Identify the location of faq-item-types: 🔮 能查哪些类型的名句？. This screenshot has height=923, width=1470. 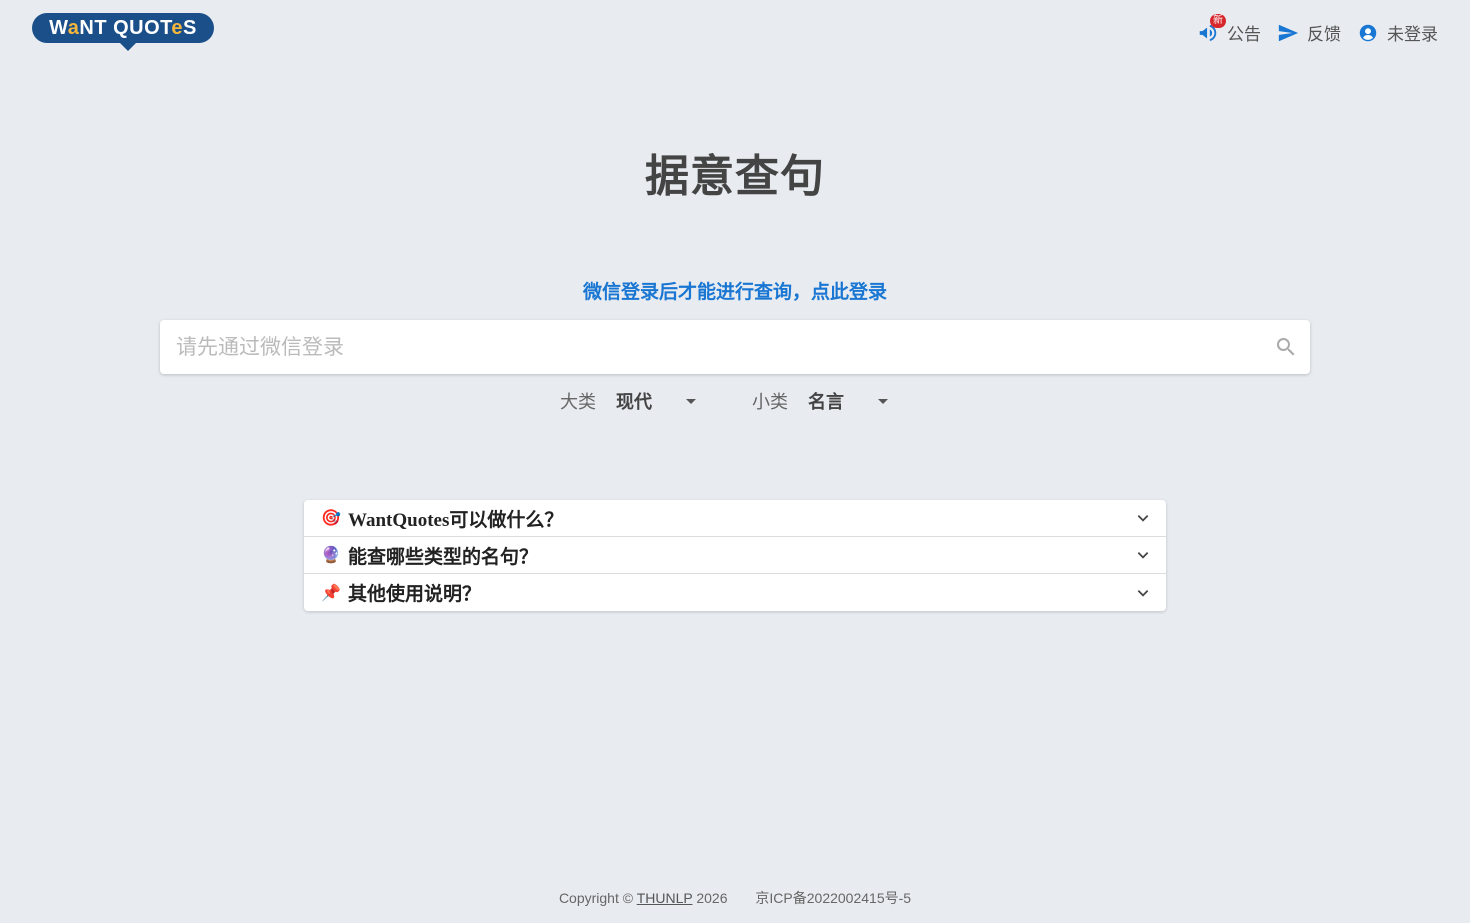
(735, 555).